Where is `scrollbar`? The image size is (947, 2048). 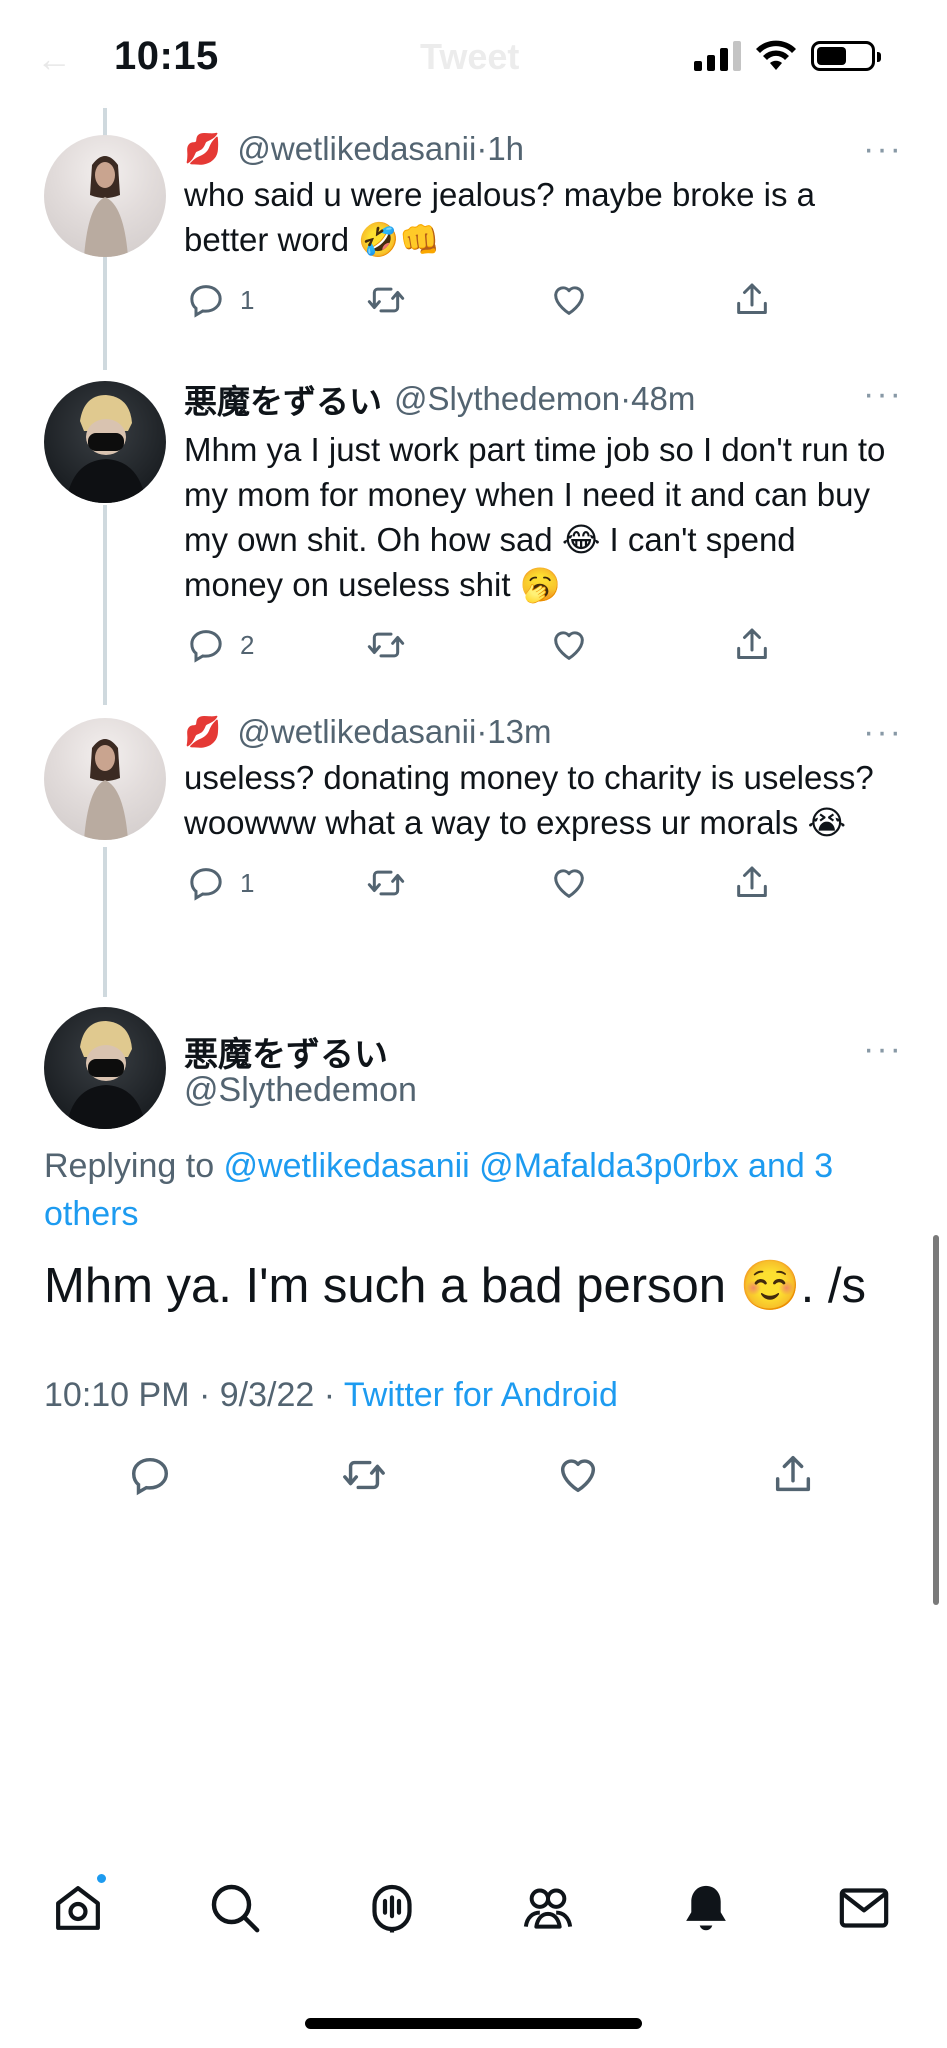 scrollbar is located at coordinates (936, 1420).